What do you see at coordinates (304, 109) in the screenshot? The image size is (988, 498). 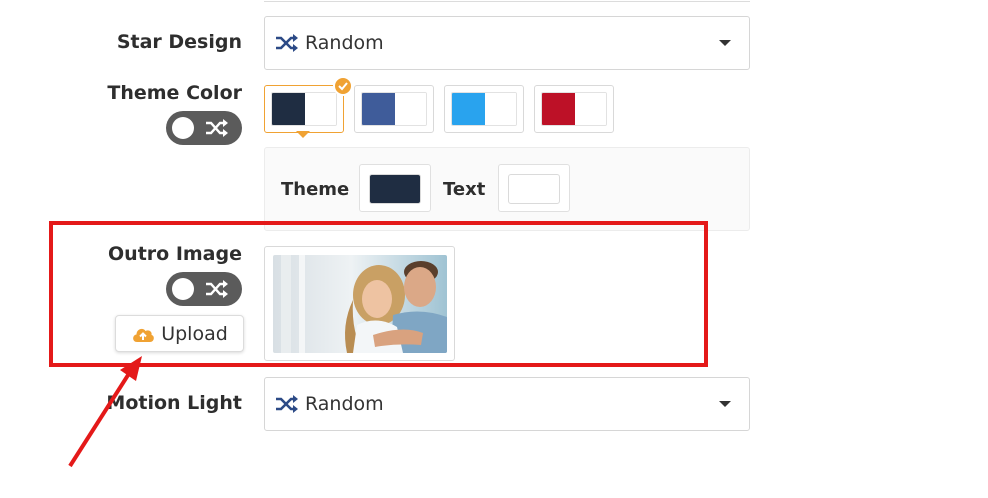 I see `theme-swatch-navy` at bounding box center [304, 109].